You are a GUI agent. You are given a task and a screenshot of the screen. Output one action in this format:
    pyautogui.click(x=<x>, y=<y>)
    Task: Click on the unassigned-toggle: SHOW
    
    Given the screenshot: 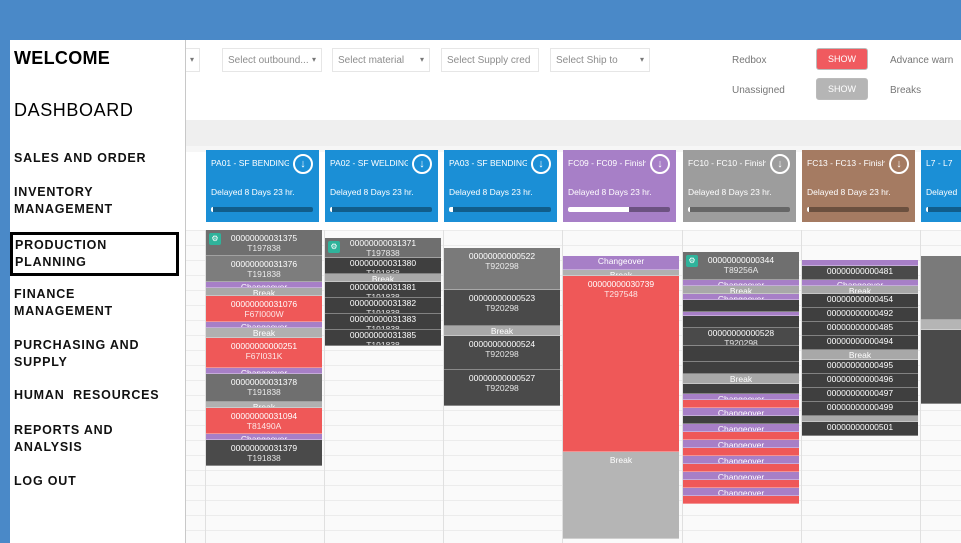 What is the action you would take?
    pyautogui.click(x=842, y=89)
    